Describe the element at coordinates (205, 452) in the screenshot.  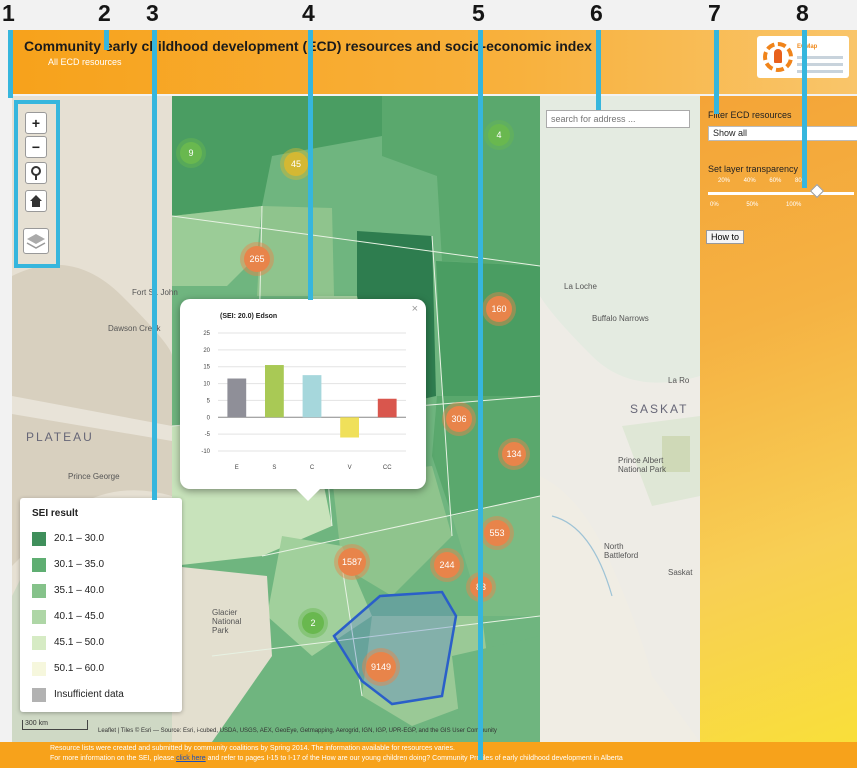
I see `chart-ytick-label: -10` at that location.